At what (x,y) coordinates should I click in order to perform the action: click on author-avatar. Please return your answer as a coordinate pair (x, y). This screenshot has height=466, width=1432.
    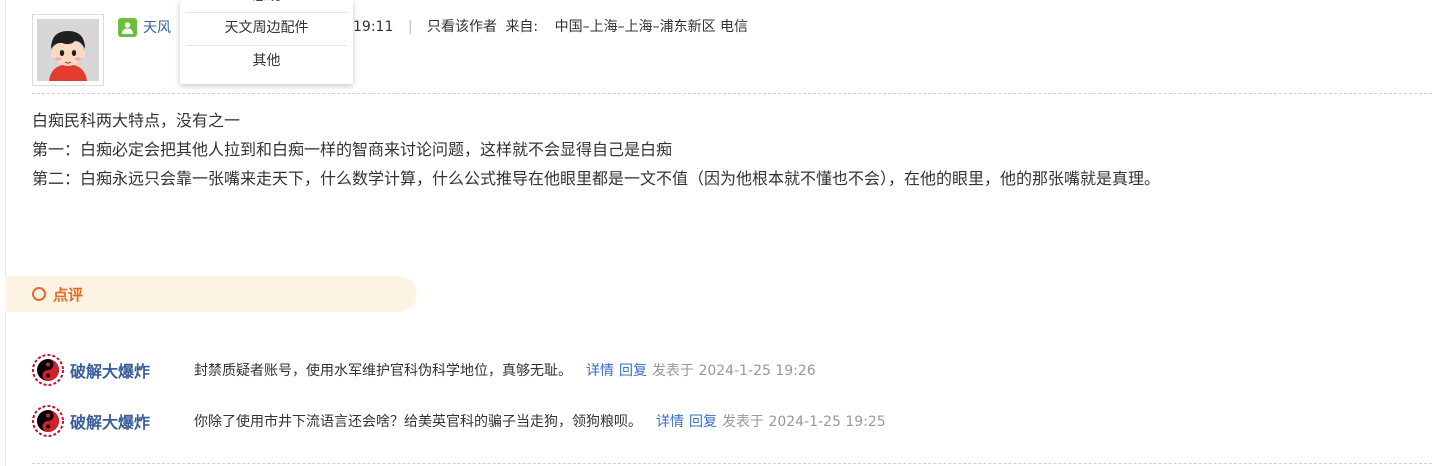
    Looking at the image, I should click on (68, 50).